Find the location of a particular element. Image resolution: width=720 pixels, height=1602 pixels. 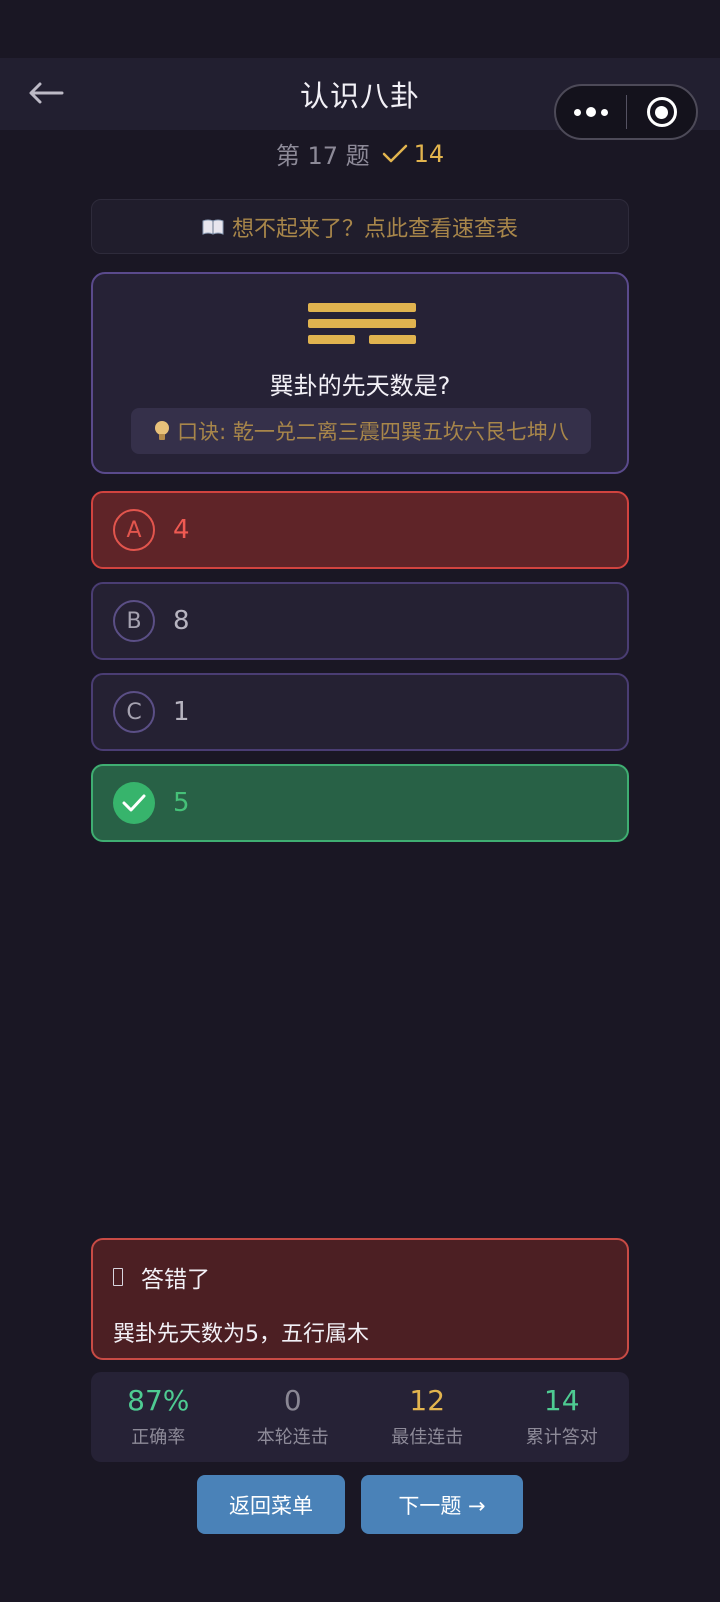

answer-feedback: 答错了 巽卦先天数为5，五行属木 is located at coordinates (360, 1299).